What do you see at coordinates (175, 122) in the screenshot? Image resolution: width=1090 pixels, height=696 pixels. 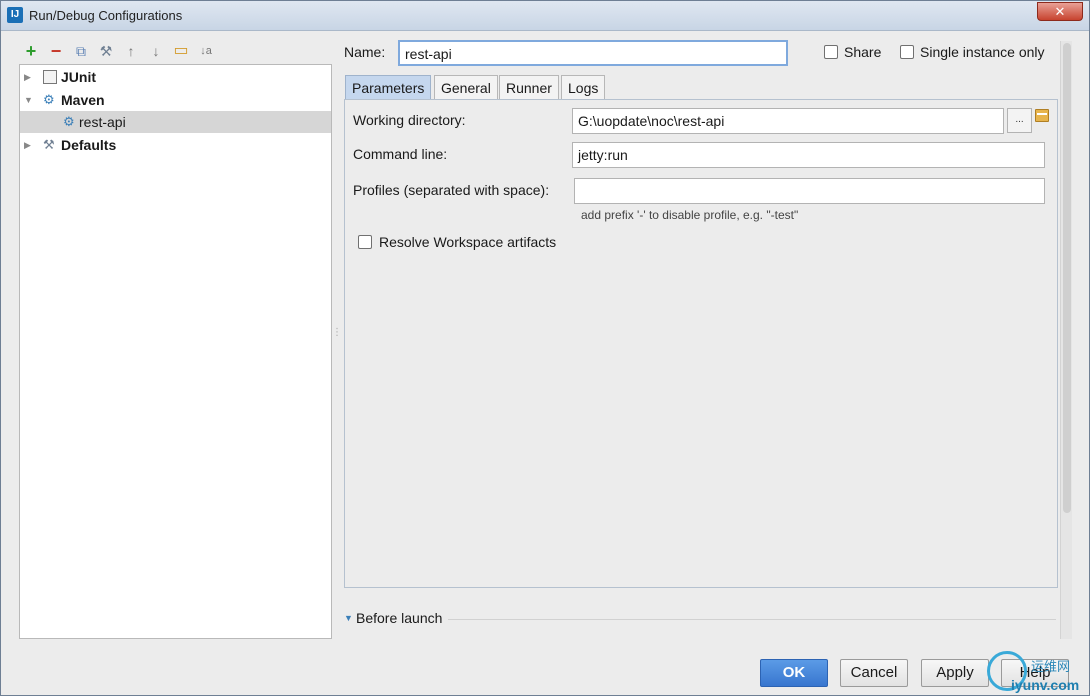 I see `tree-item-rest-api: ⚙ rest-api` at bounding box center [175, 122].